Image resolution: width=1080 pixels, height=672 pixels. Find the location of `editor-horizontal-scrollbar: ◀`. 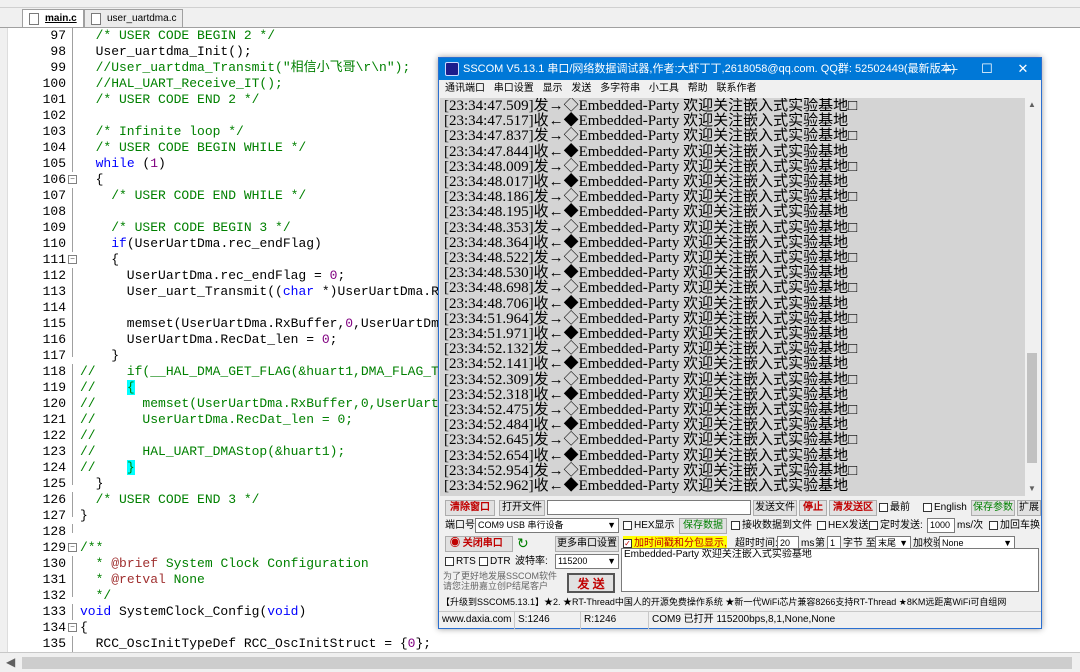

editor-horizontal-scrollbar: ◀ is located at coordinates (540, 662).